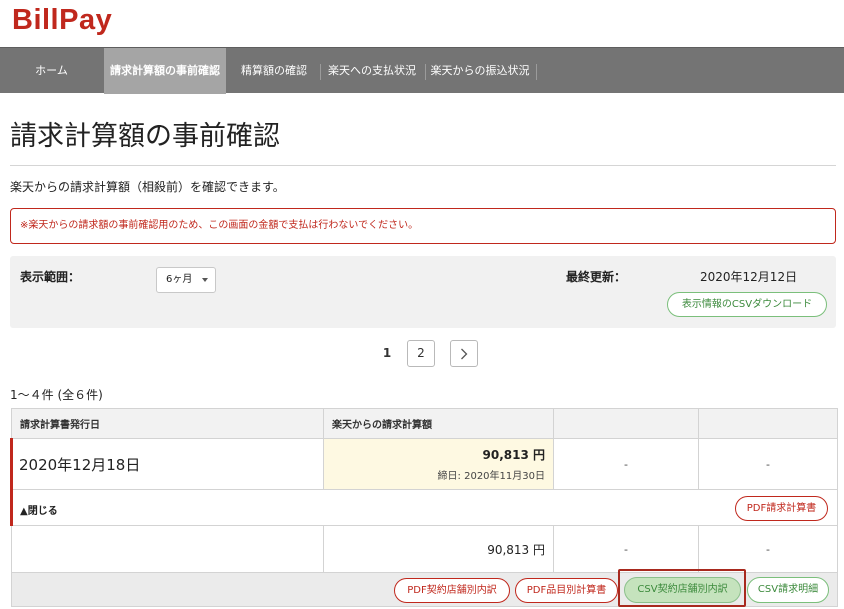 This screenshot has height=609, width=844. I want to click on billpay-logo: BillPay, so click(62, 20).